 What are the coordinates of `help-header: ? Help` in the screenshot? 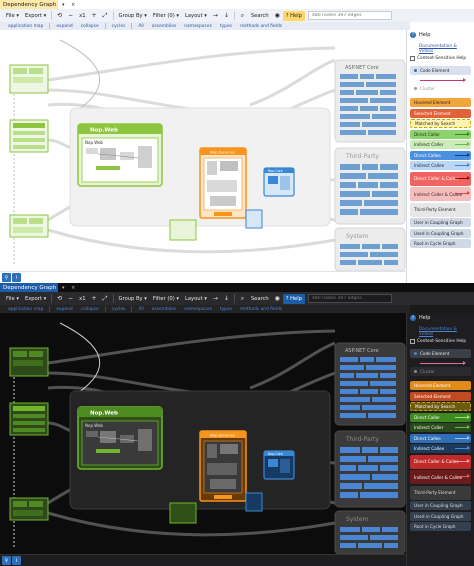 It's located at (440, 35).